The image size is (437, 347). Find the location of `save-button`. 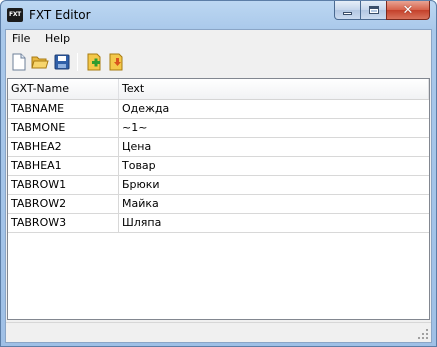

save-button is located at coordinates (62, 62).